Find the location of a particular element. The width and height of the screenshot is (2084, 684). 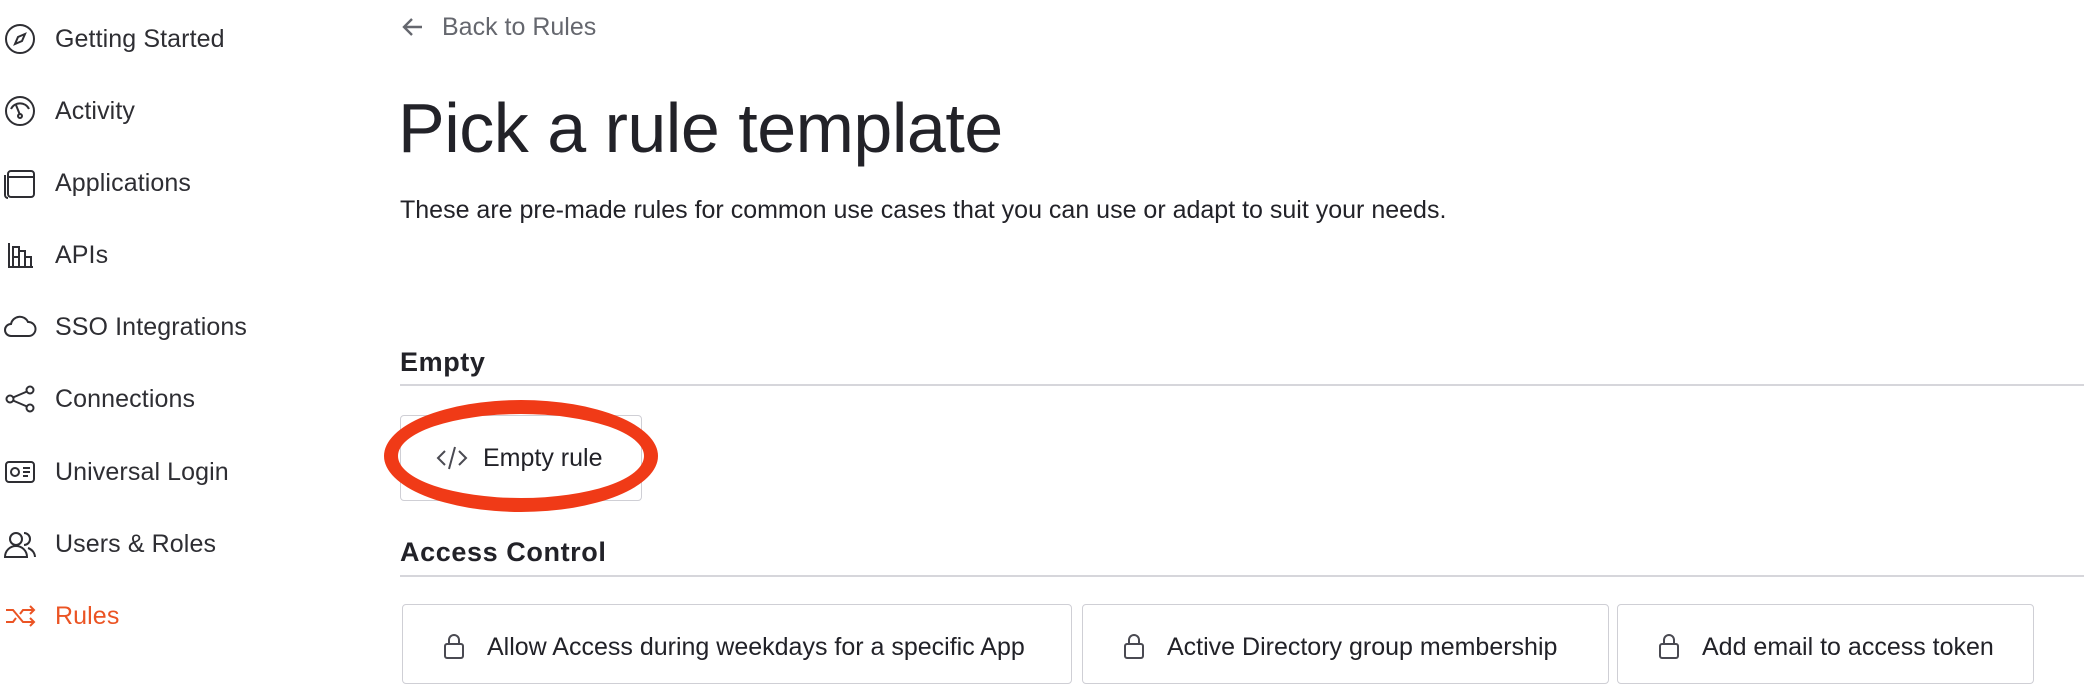

sidebar-item-rules: Rules is located at coordinates (160, 616).